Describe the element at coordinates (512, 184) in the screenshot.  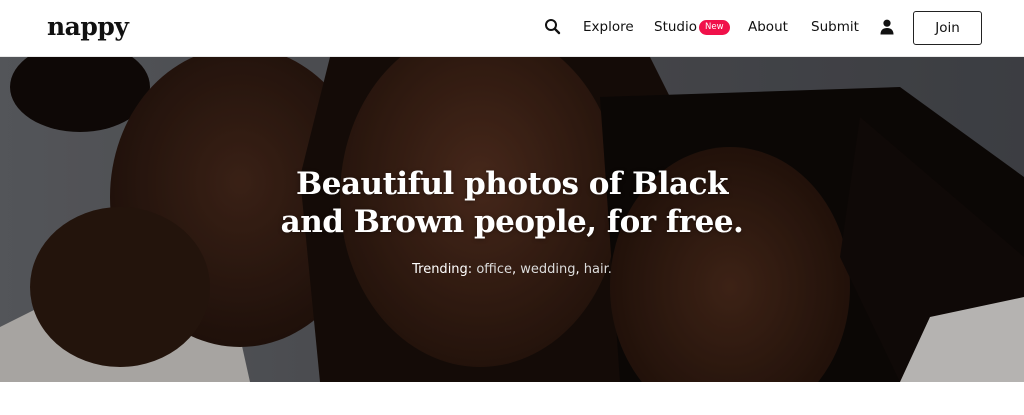
I see `hero-title-line-1: Beautiful photos of Black` at that location.